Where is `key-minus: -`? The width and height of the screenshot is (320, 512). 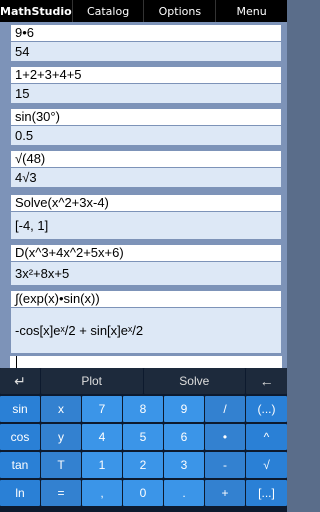 key-minus: - is located at coordinates (225, 465).